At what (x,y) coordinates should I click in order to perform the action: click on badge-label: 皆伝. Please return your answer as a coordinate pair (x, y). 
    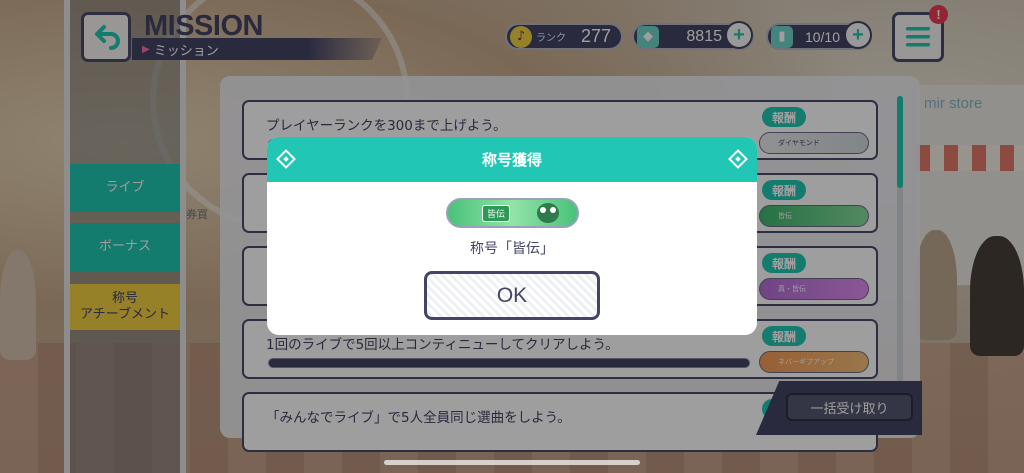
    Looking at the image, I should click on (496, 213).